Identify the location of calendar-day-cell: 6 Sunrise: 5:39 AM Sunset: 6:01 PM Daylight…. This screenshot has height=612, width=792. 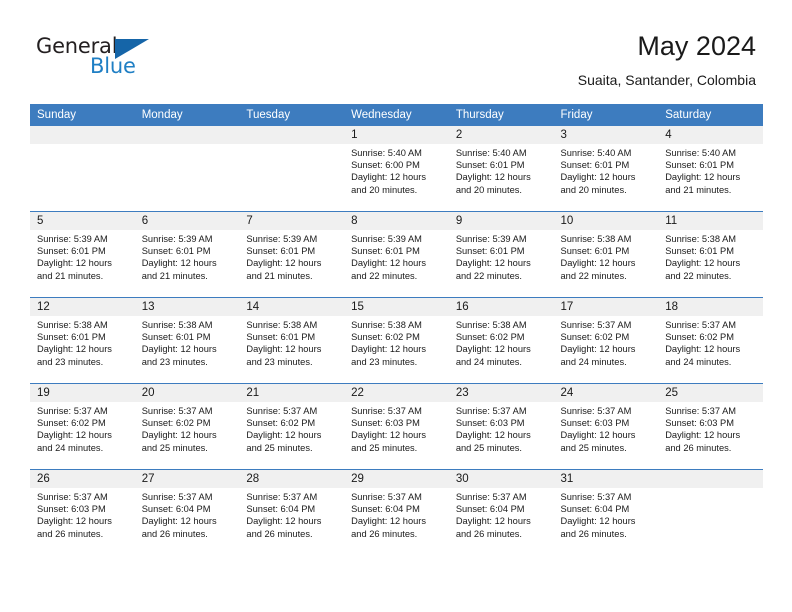
(187, 254).